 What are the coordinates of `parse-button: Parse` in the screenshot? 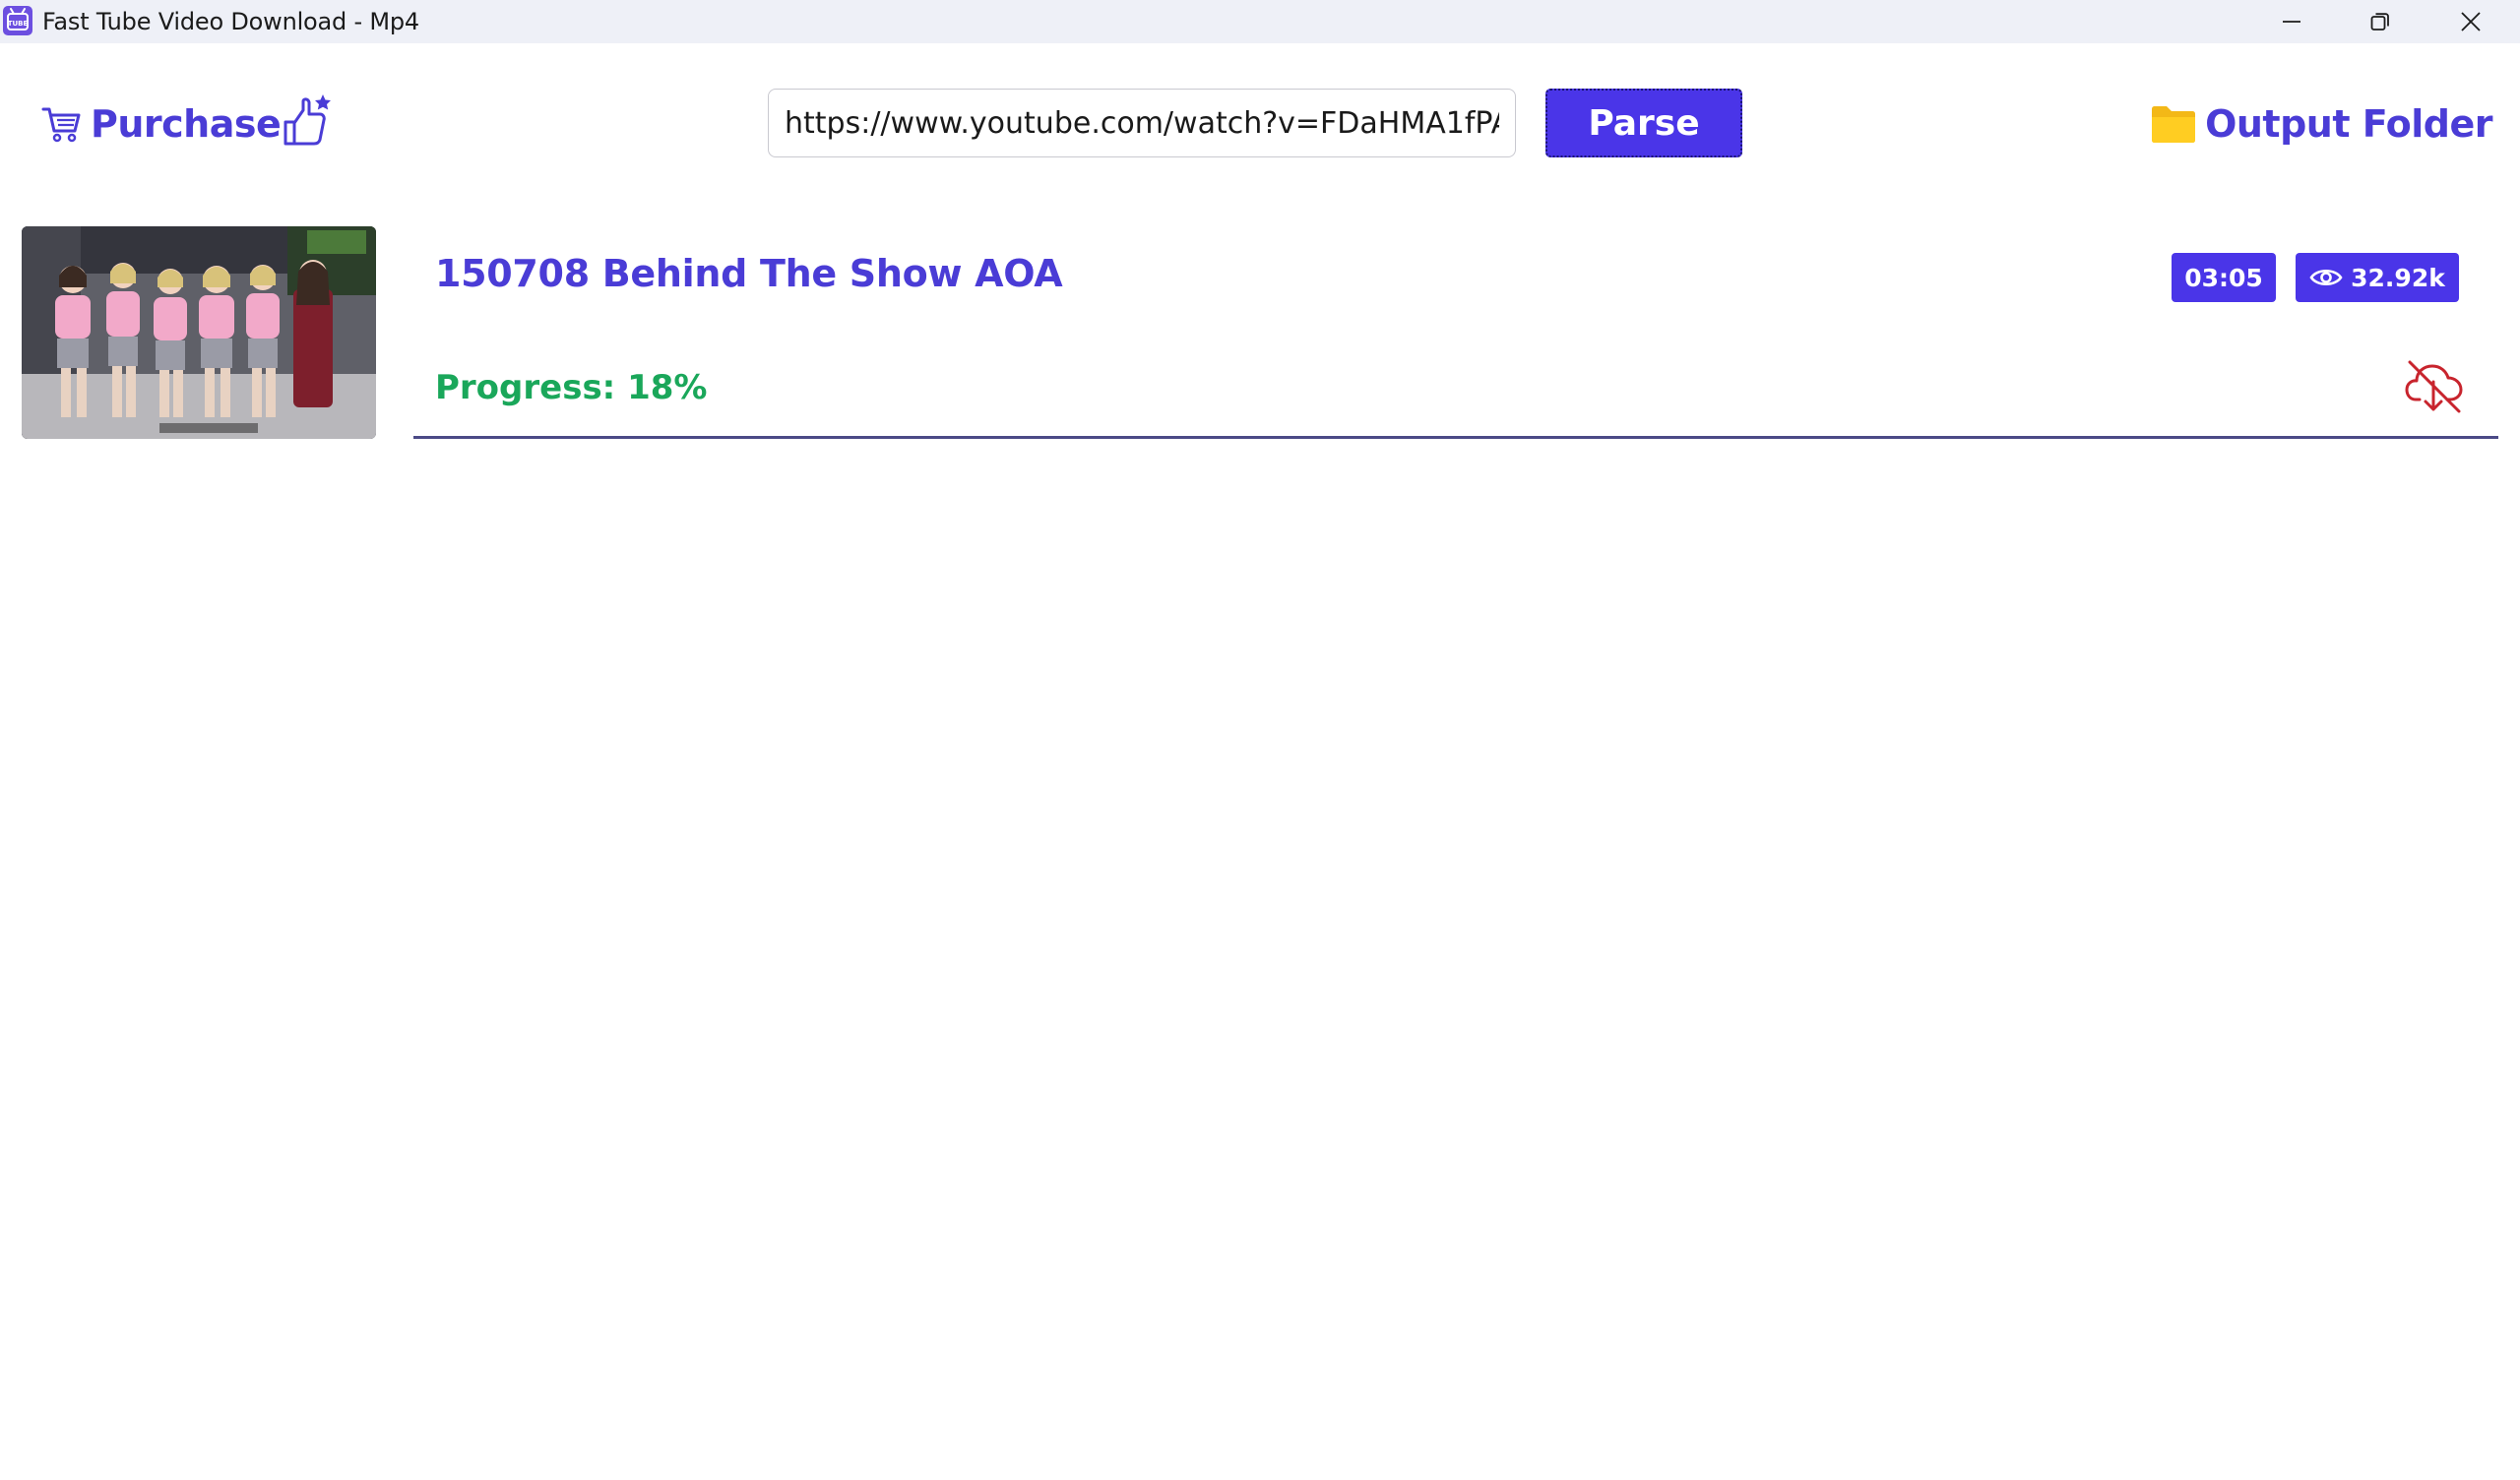 It's located at (1643, 123).